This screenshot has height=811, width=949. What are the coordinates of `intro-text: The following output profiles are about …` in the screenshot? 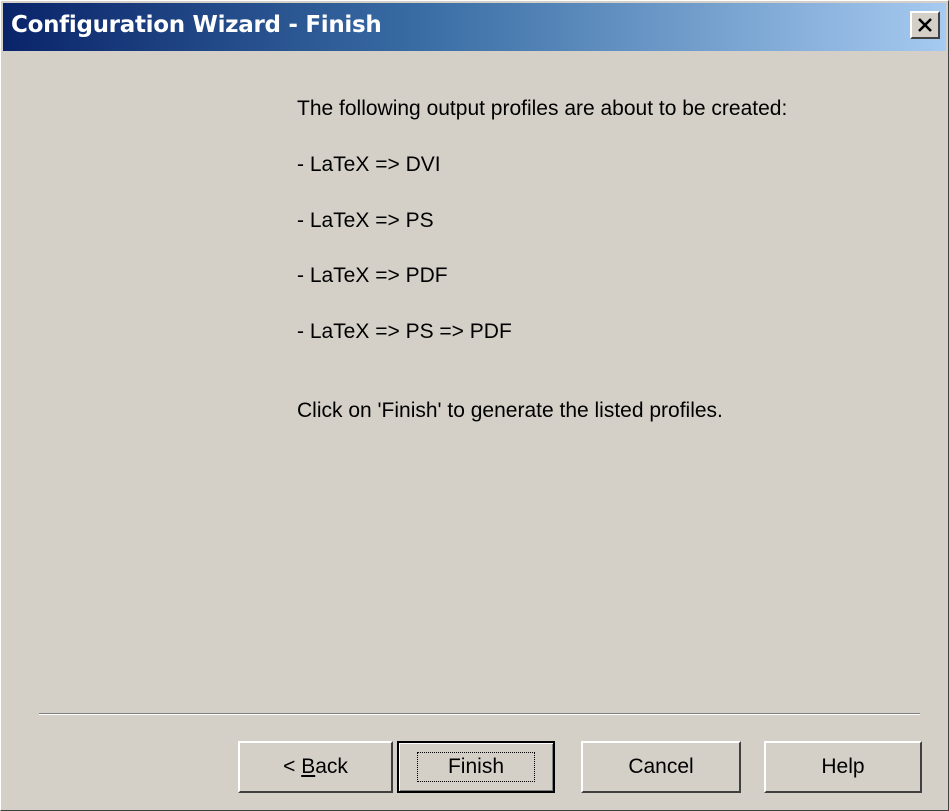 It's located at (542, 108).